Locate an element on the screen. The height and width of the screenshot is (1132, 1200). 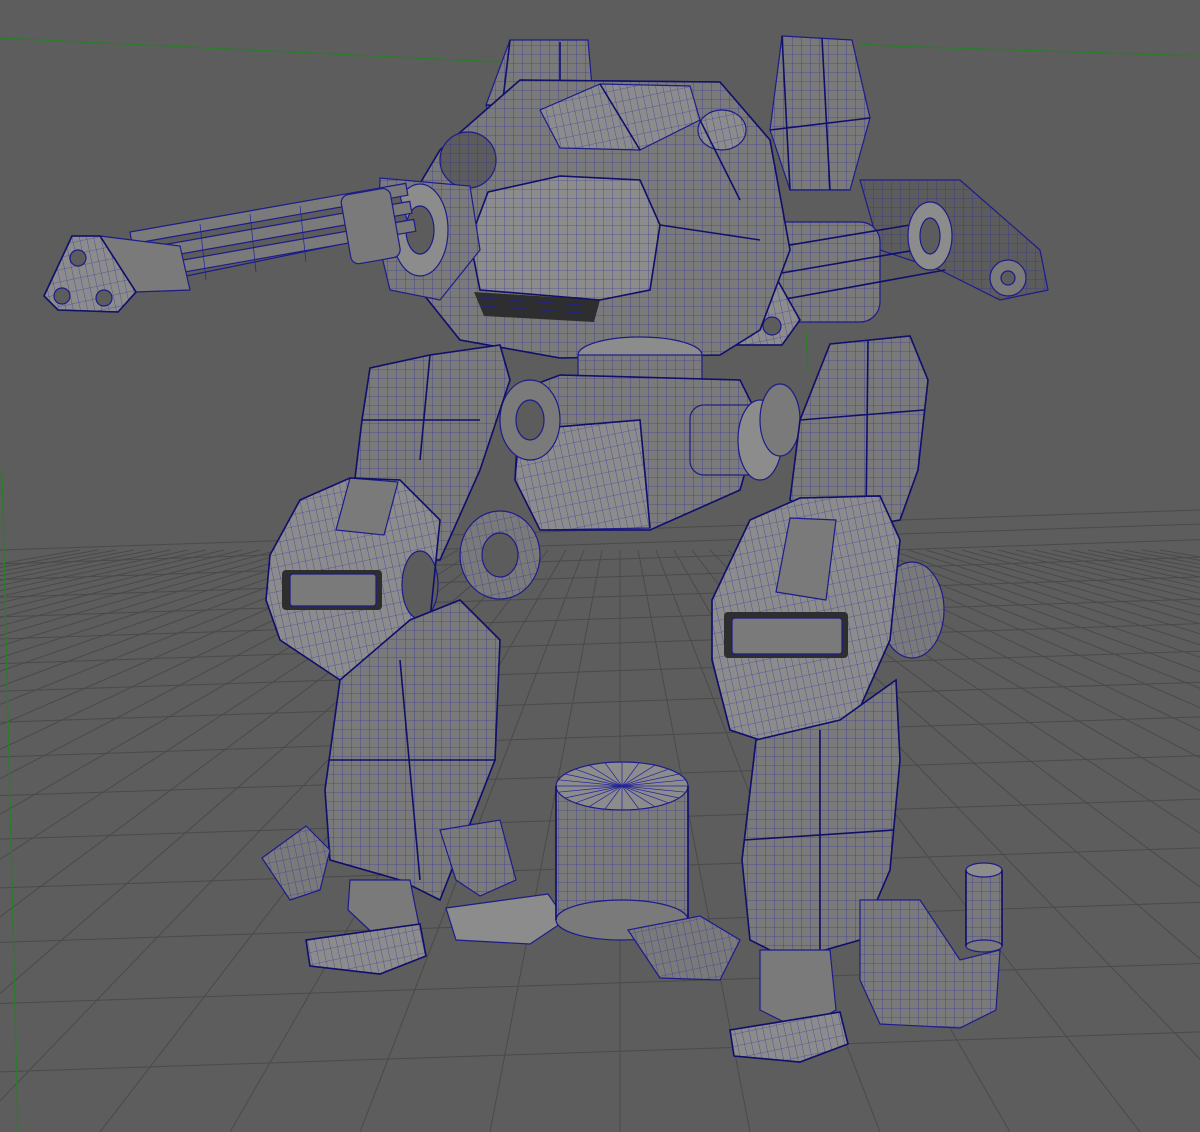
left-gatling-gun is located at coordinates (262, 245).